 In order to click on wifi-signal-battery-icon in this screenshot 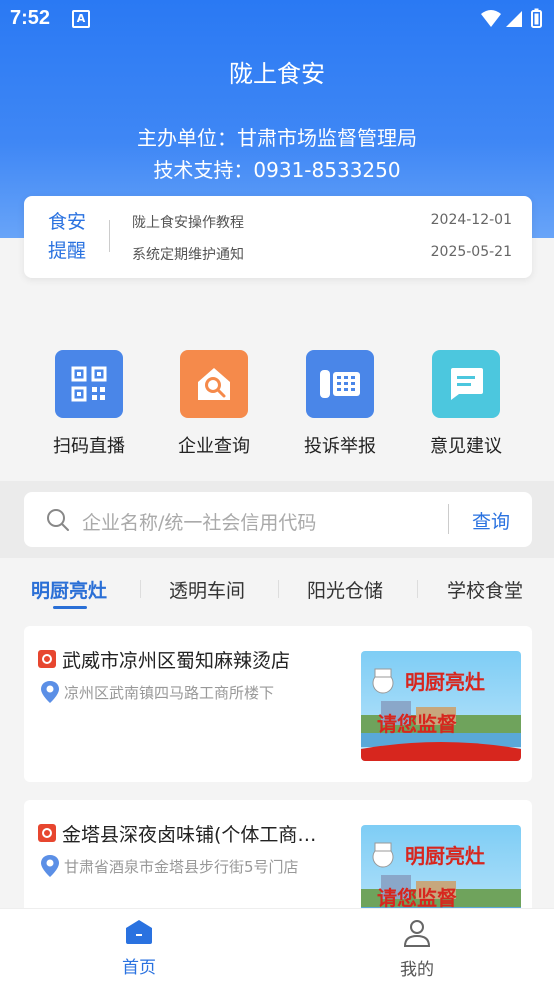, I will do `click(511, 18)`.